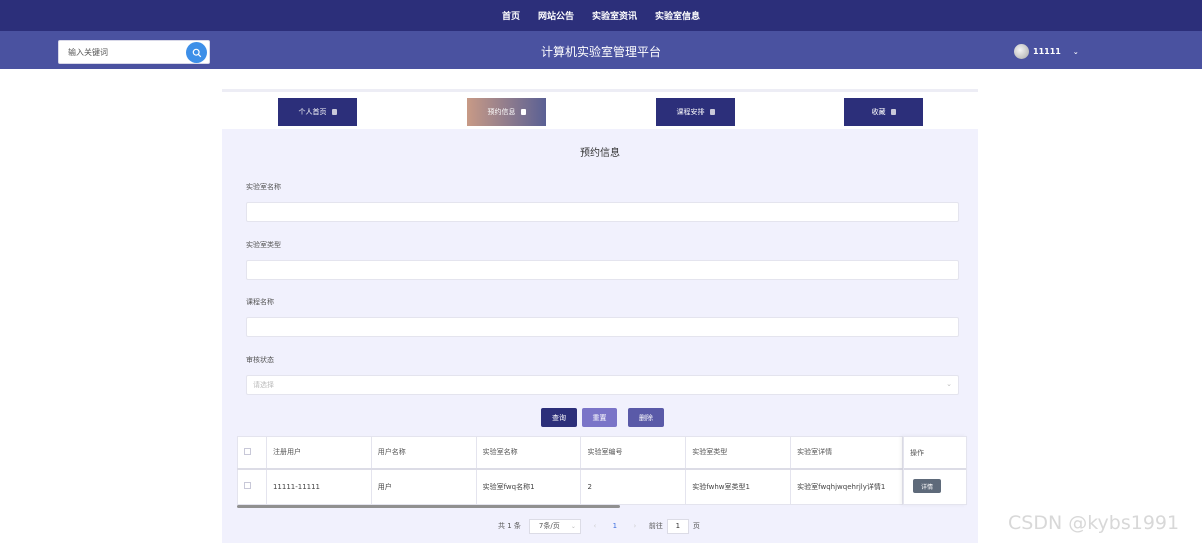  Describe the element at coordinates (601, 50) in the screenshot. I see `header-bar: 计算机实验室管理平台 11111 ⌄` at that location.